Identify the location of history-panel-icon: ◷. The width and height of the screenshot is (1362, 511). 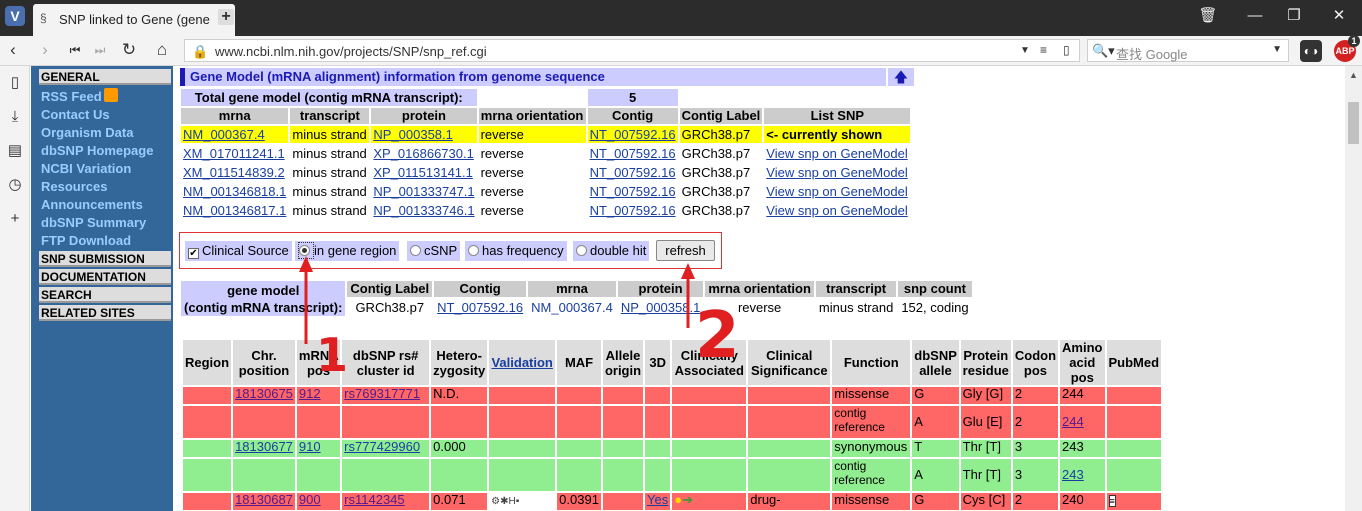
(15, 185).